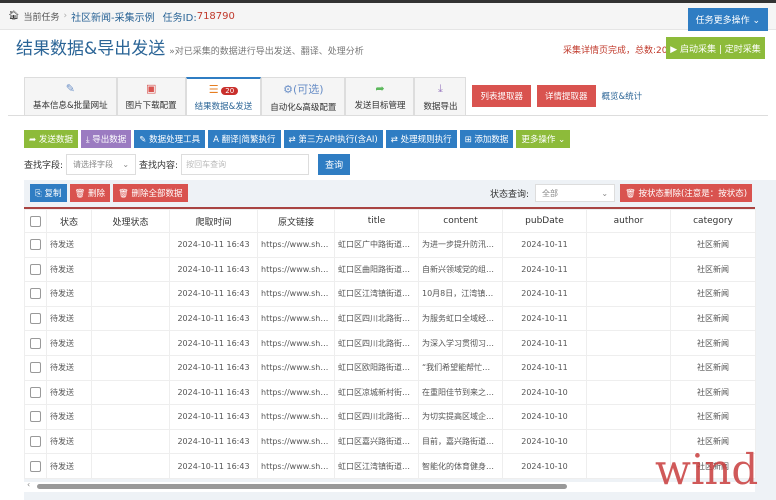  What do you see at coordinates (566, 96) in the screenshot?
I see `detail-extractor-button: 详情提取器` at bounding box center [566, 96].